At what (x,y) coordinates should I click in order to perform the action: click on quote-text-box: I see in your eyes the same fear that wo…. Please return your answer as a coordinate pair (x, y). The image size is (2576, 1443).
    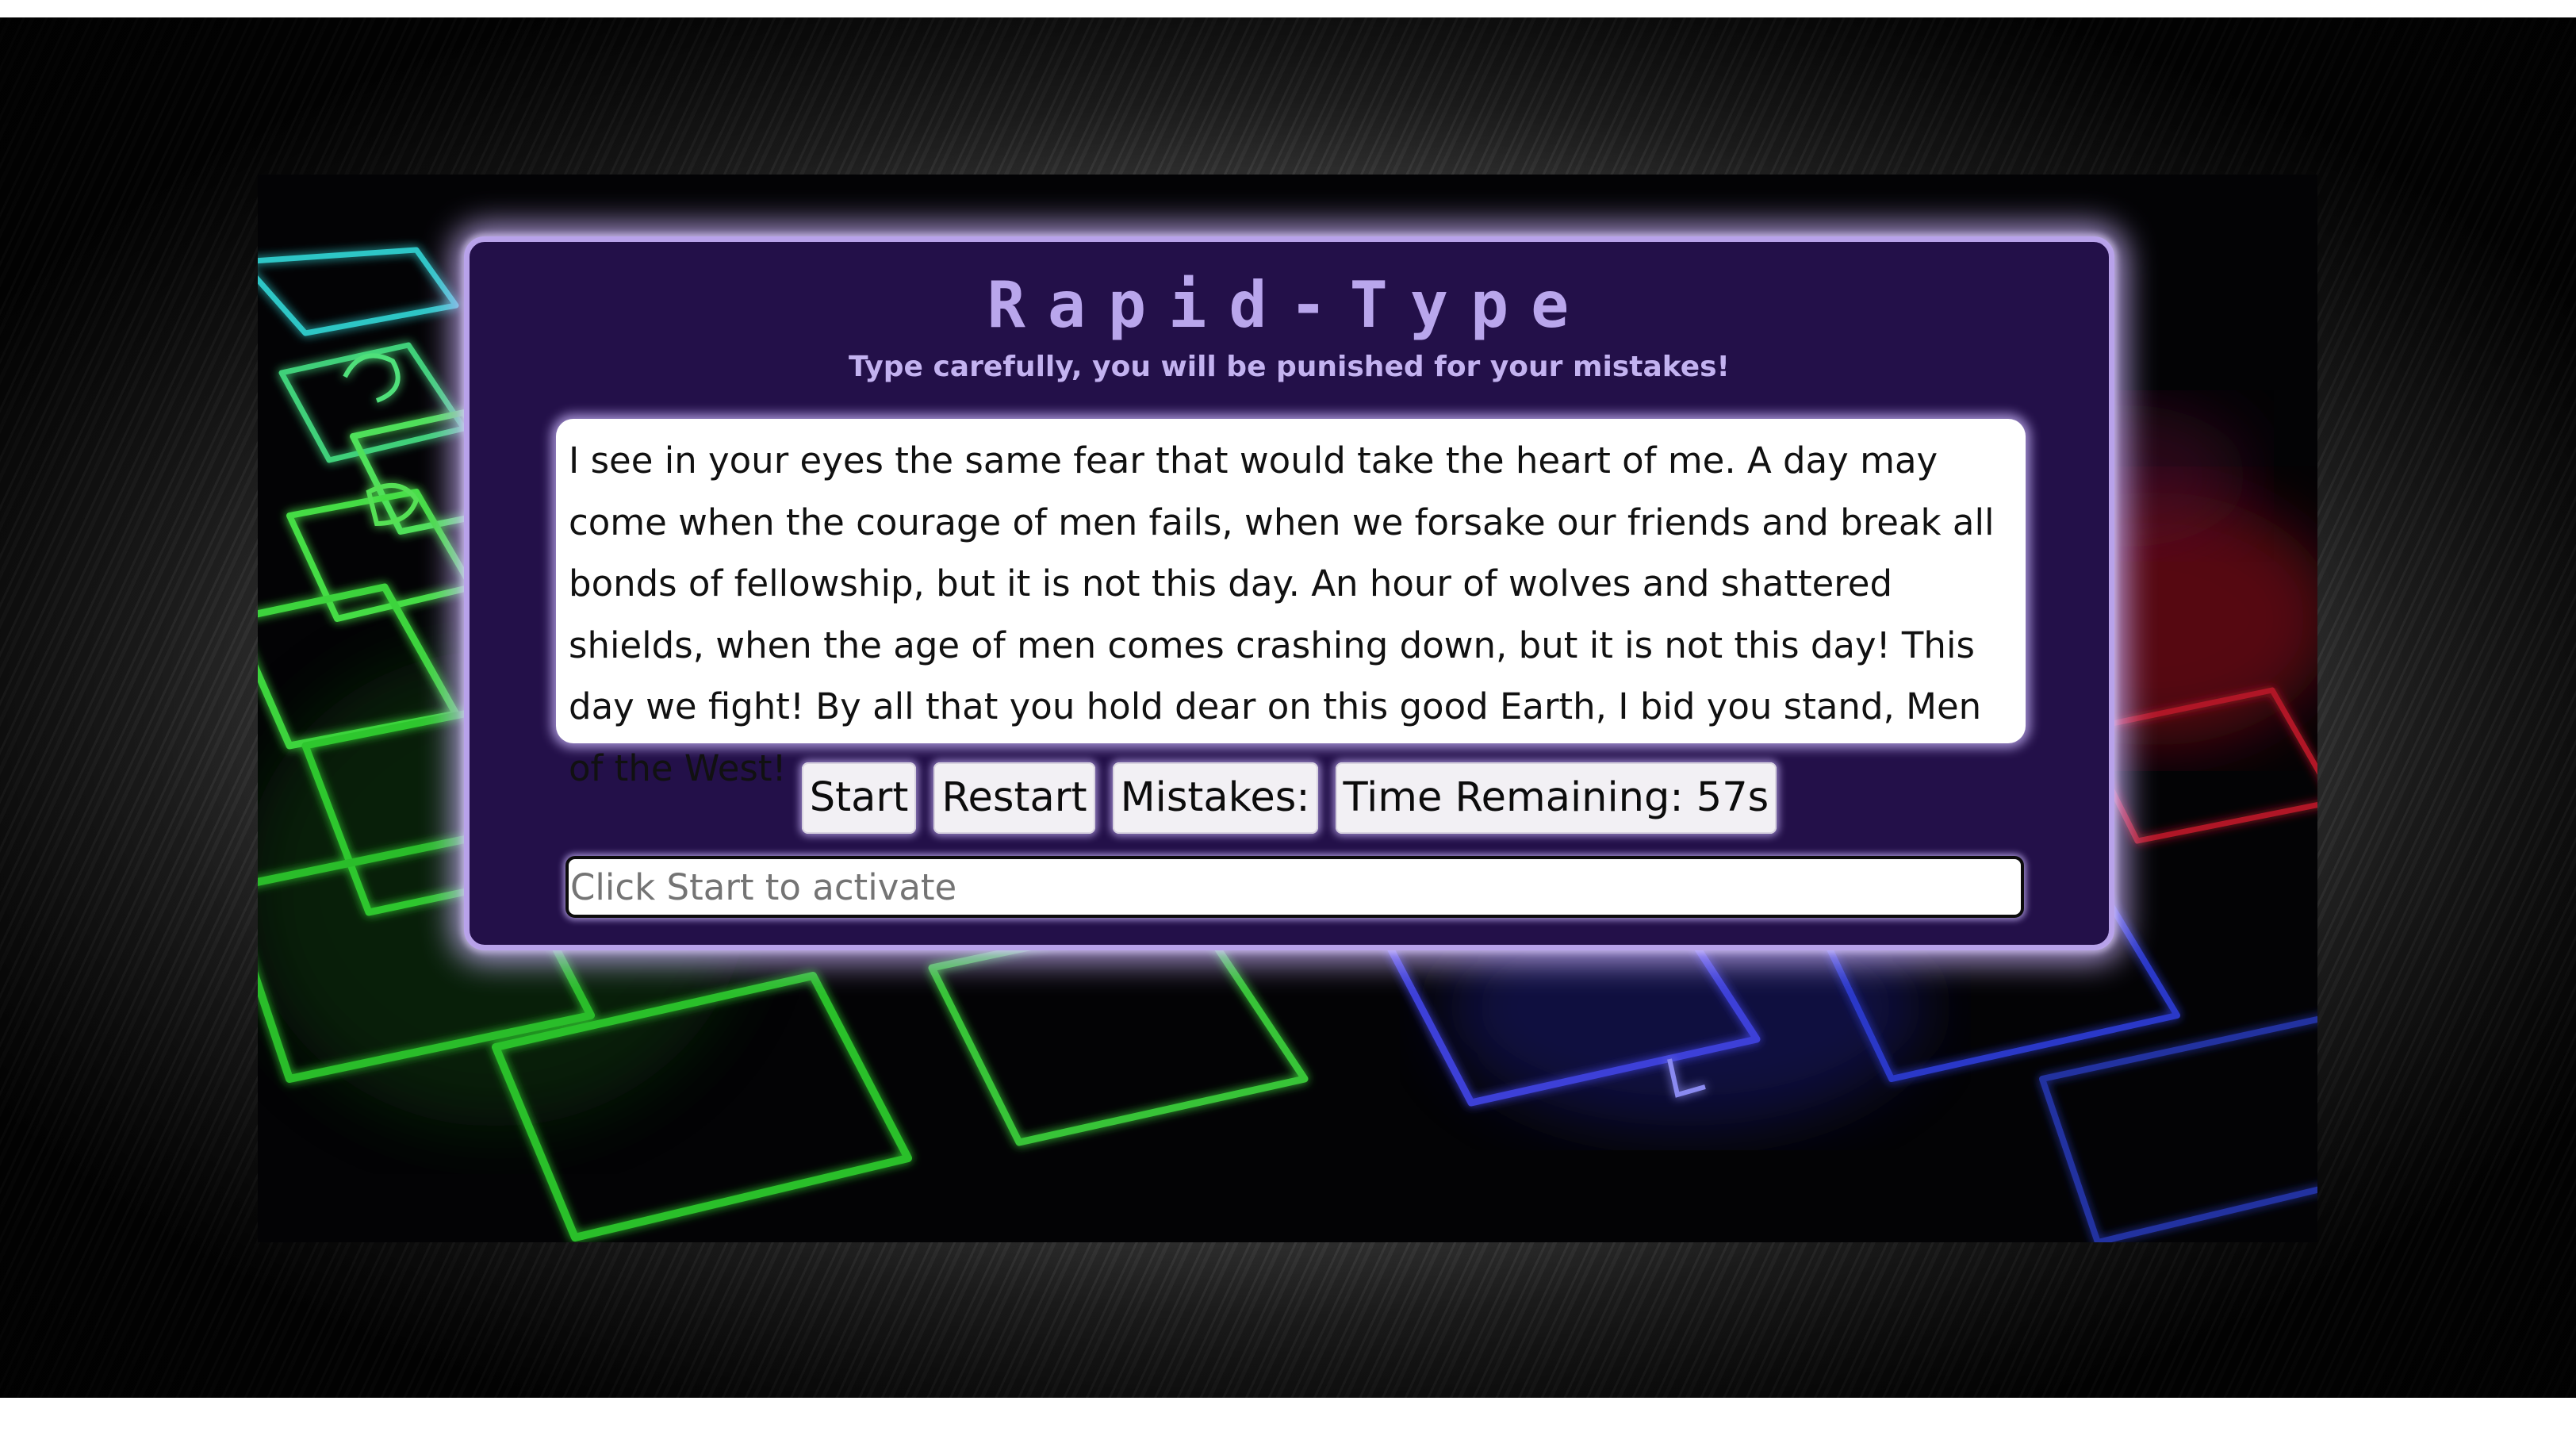
    Looking at the image, I should click on (1291, 604).